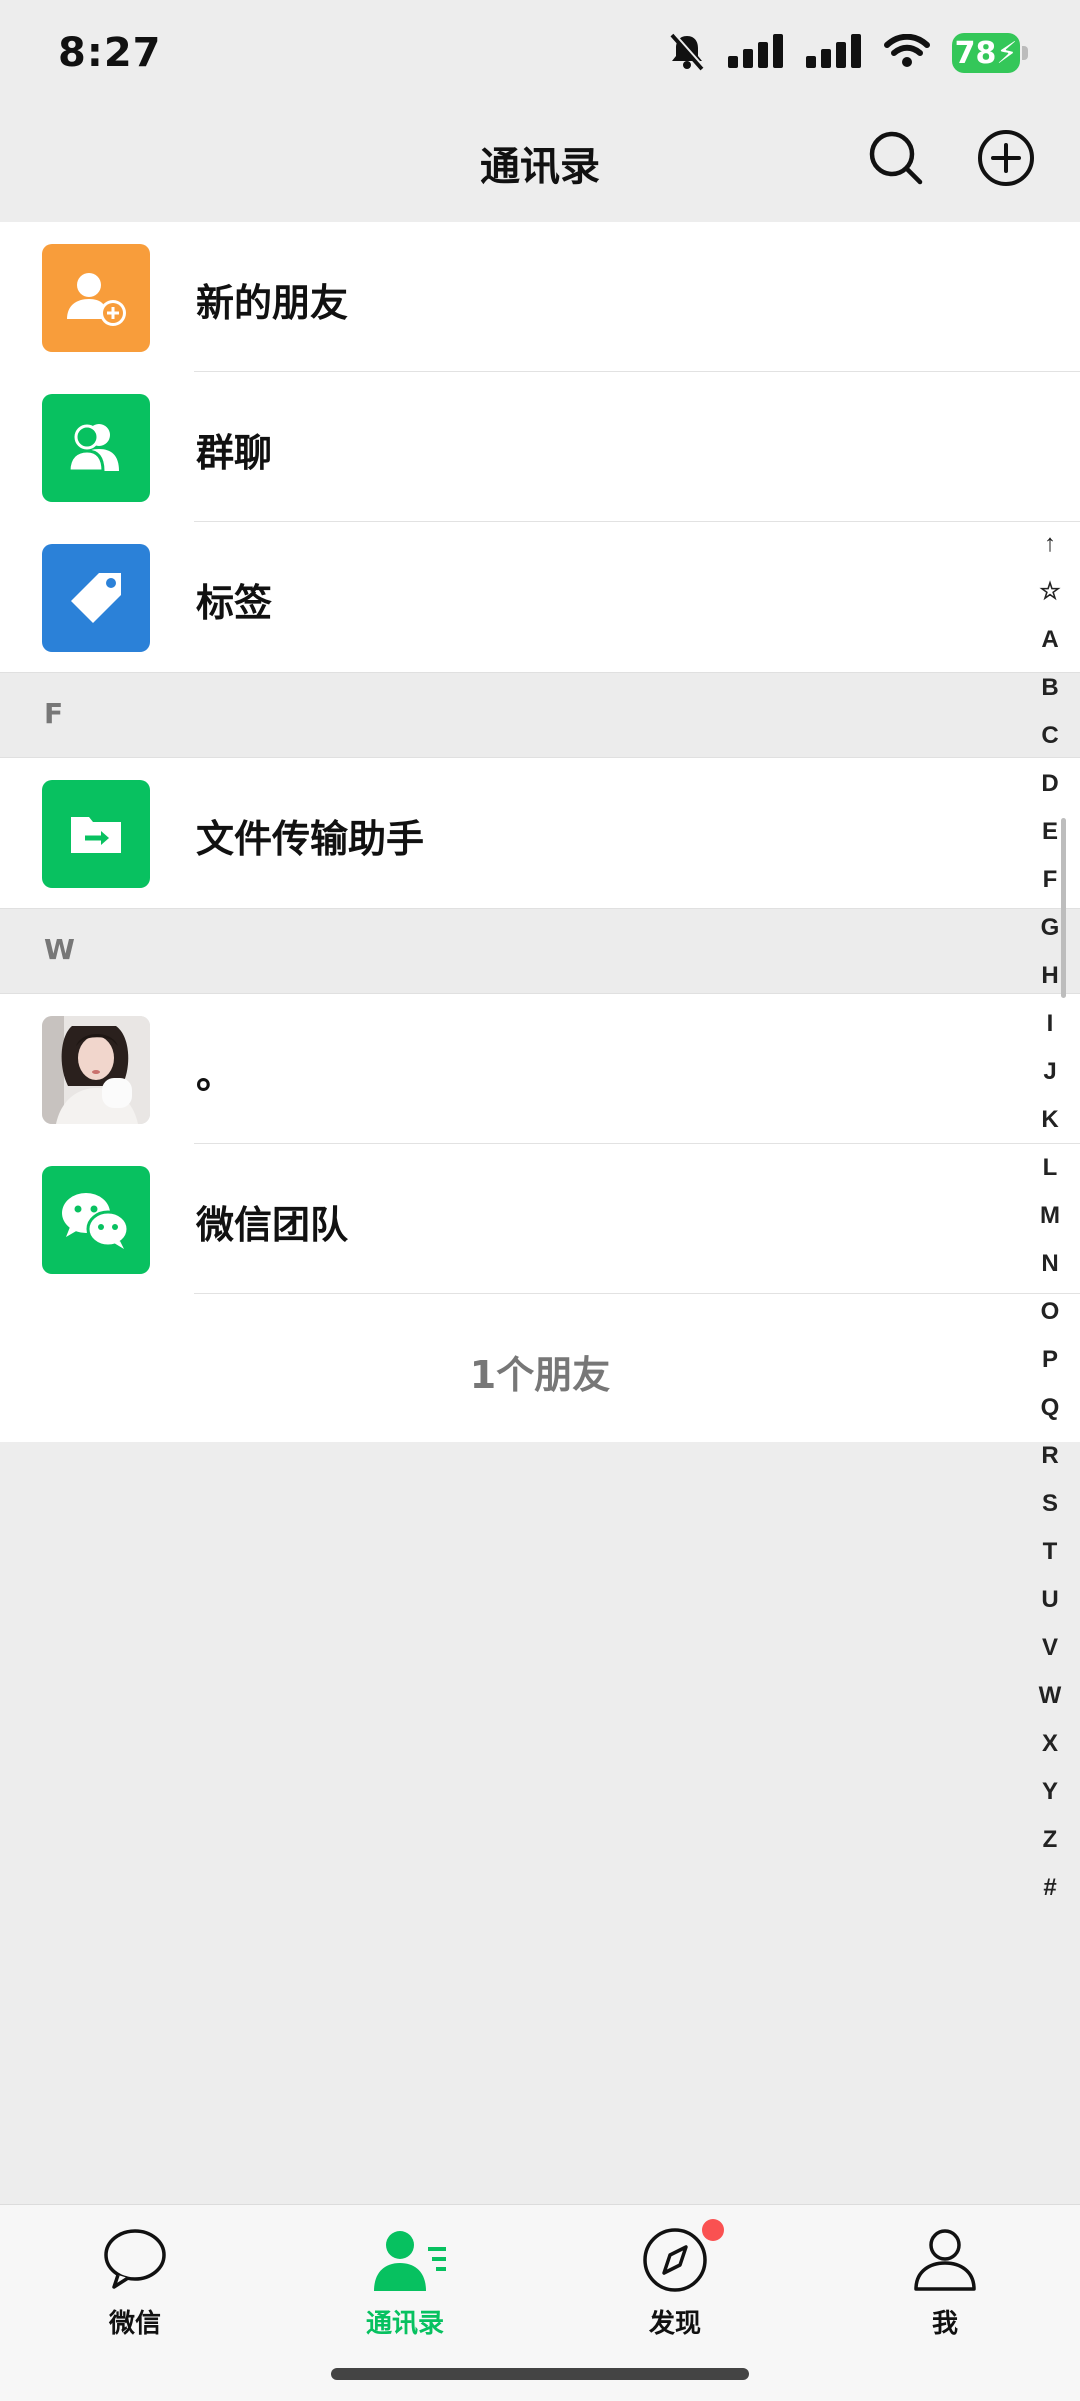 Image resolution: width=1080 pixels, height=2401 pixels. I want to click on nav-header: 通讯录, so click(540, 161).